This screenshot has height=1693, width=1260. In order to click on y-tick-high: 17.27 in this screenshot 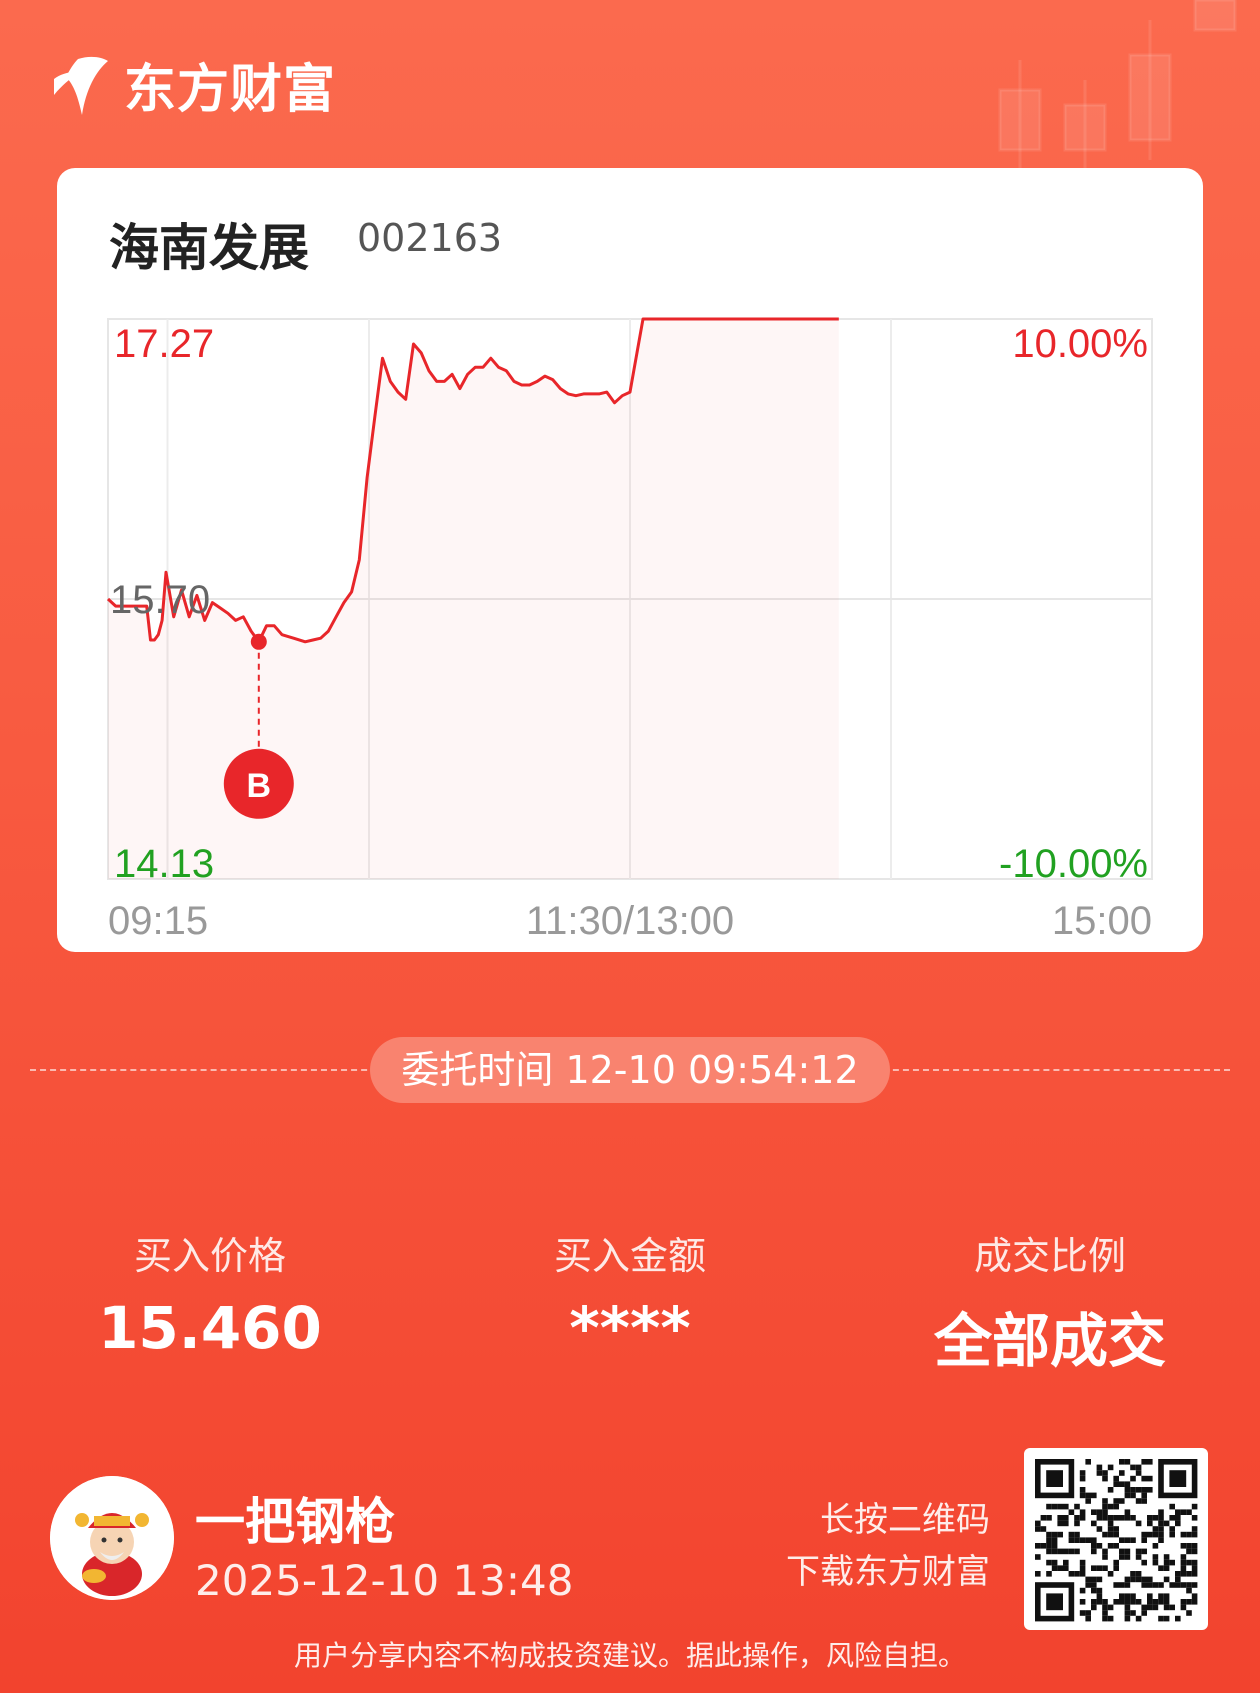, I will do `click(164, 344)`.